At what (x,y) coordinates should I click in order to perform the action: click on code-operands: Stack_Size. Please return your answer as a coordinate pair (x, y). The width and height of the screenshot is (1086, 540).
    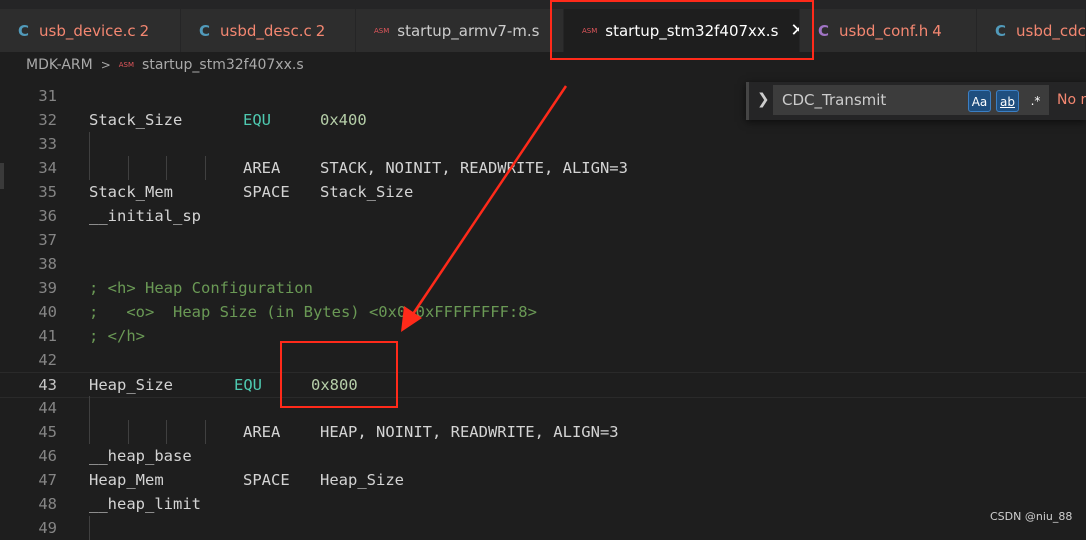
    Looking at the image, I should click on (367, 192).